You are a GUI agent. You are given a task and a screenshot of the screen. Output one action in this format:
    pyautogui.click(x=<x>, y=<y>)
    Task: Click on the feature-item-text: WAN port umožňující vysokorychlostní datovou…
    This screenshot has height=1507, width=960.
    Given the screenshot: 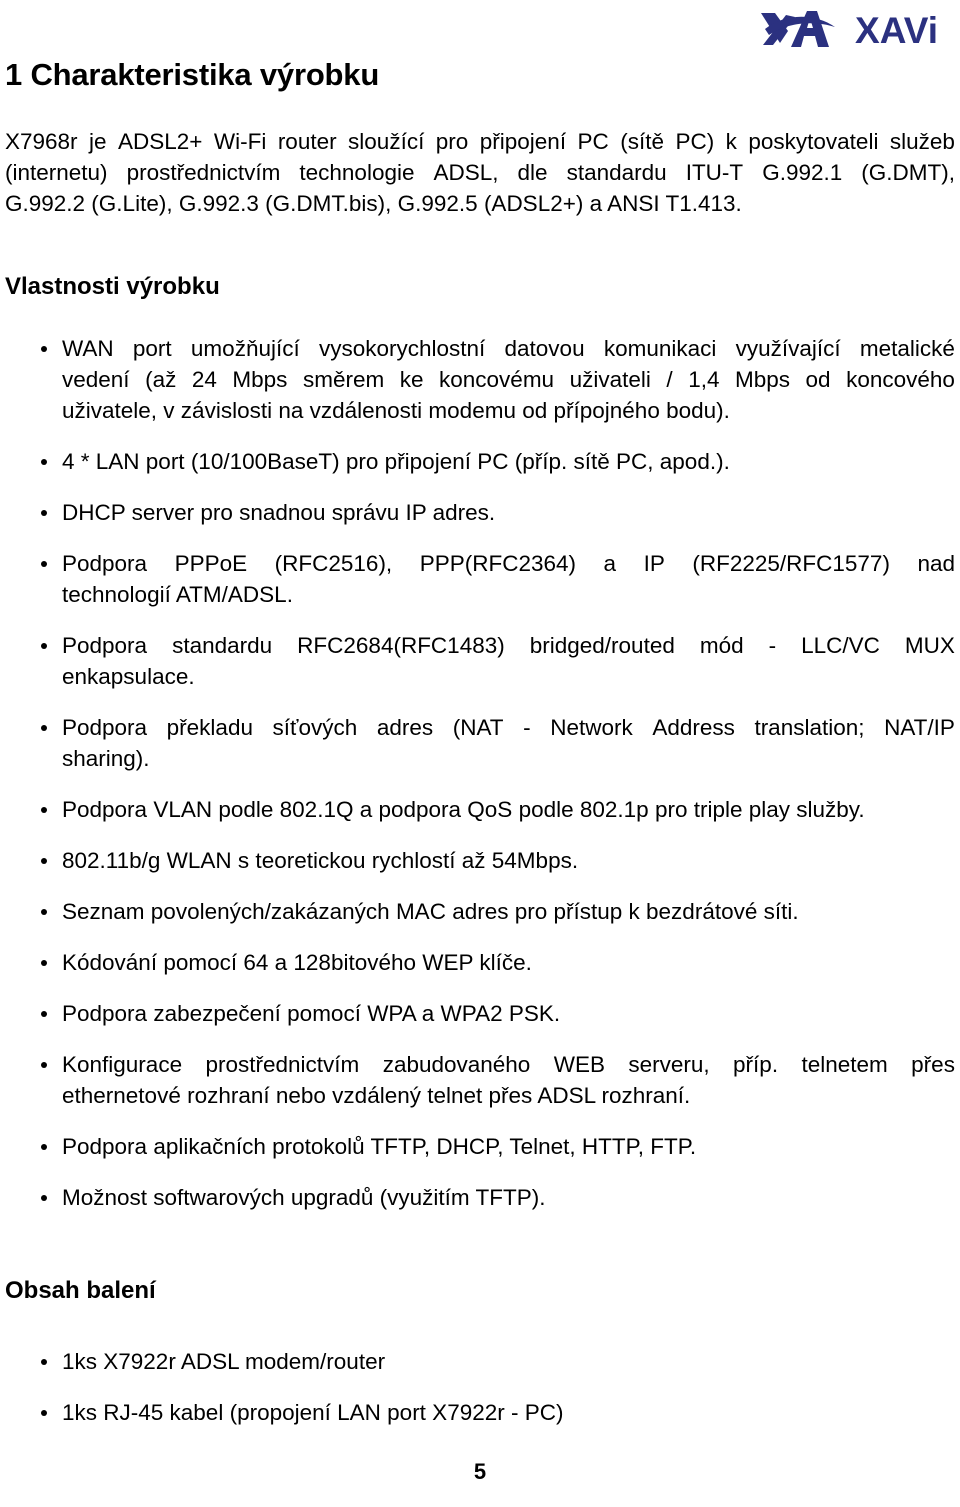 What is the action you would take?
    pyautogui.click(x=508, y=379)
    